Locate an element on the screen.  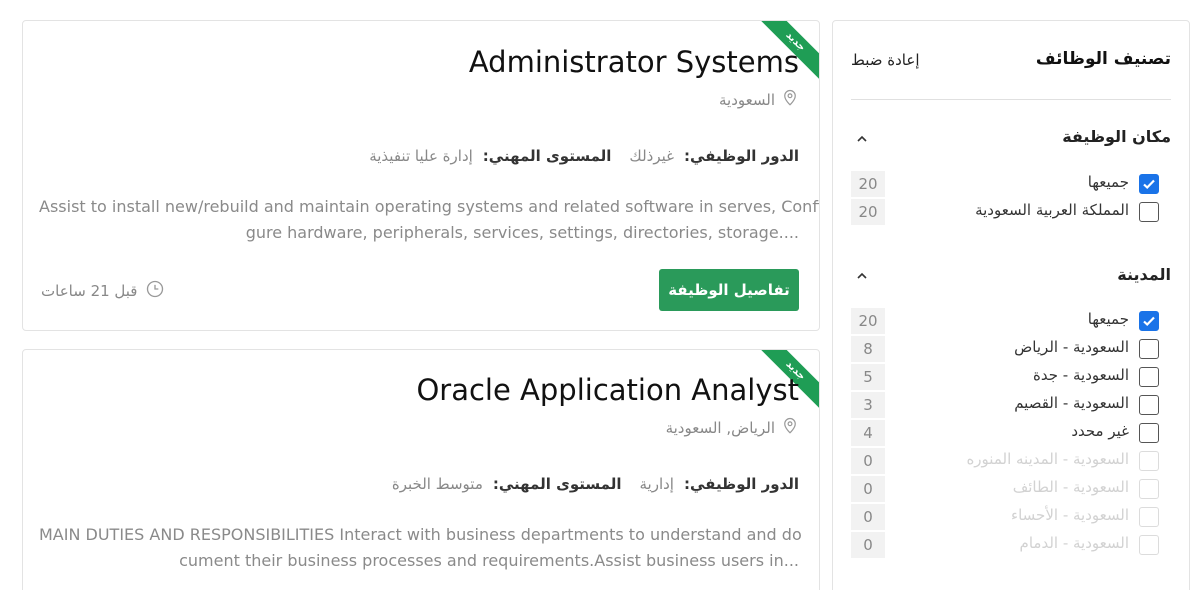
option-label: السعودية - الطائف is located at coordinates (1070, 487).